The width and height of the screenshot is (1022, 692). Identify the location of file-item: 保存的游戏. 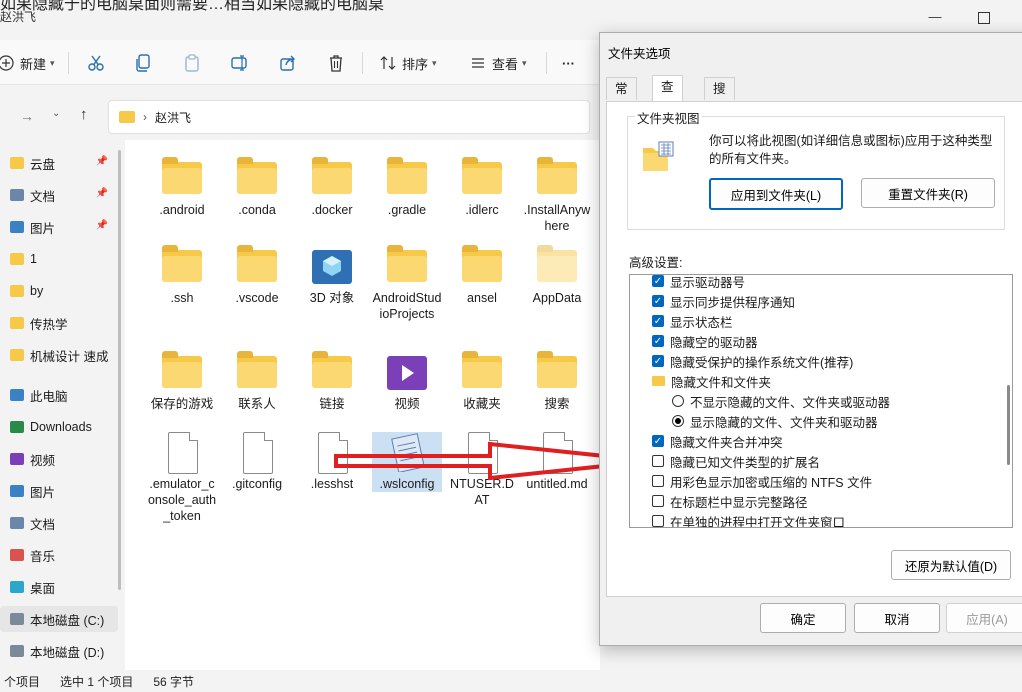
(182, 381).